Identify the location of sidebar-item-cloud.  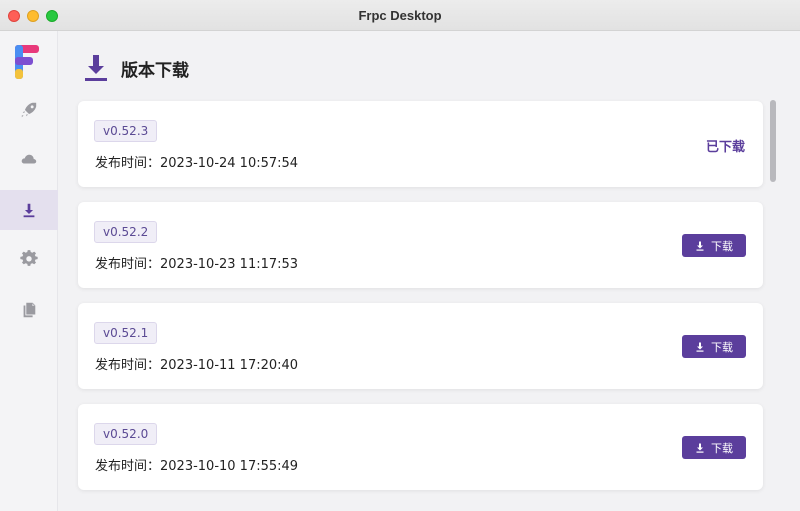
(29, 159).